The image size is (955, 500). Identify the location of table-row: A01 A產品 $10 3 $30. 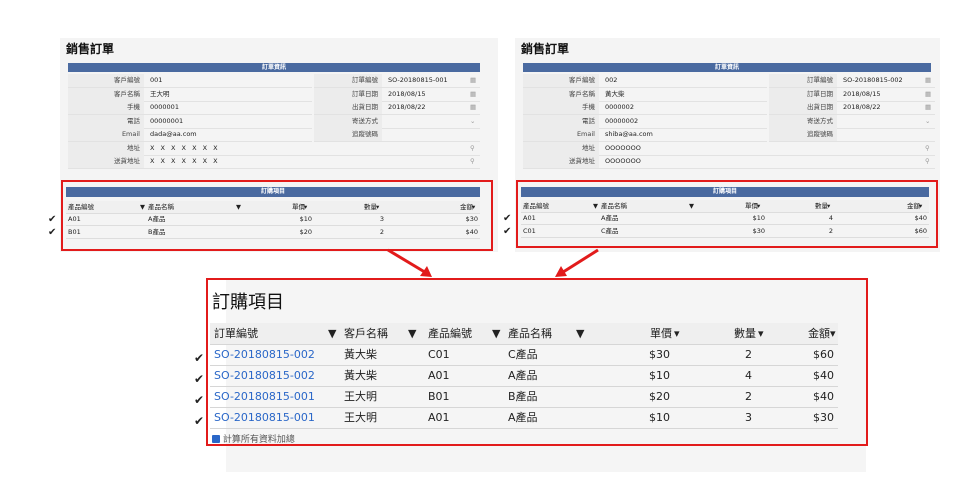
(273, 219).